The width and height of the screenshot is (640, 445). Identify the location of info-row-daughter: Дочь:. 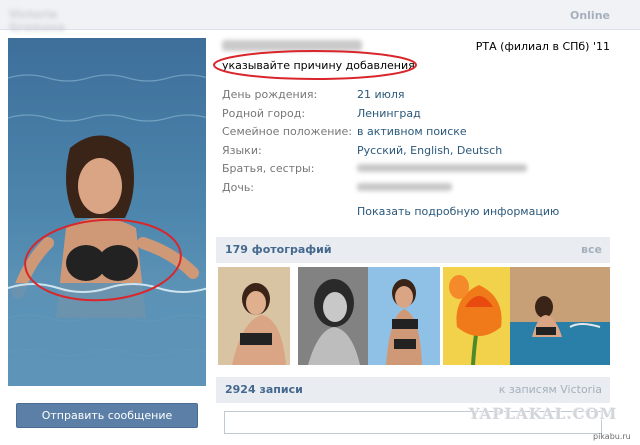
(422, 190).